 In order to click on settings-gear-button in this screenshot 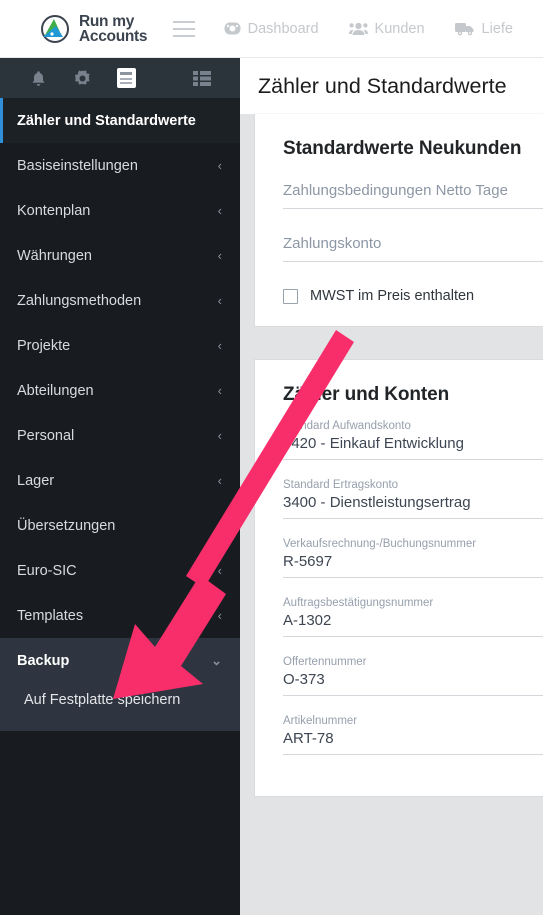, I will do `click(82, 78)`.